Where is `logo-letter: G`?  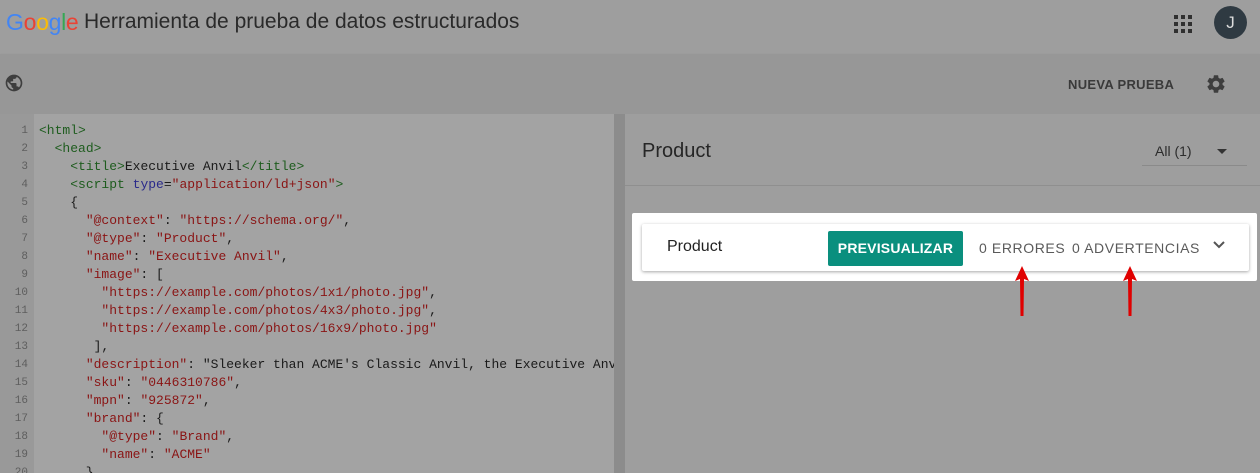 logo-letter: G is located at coordinates (15, 22).